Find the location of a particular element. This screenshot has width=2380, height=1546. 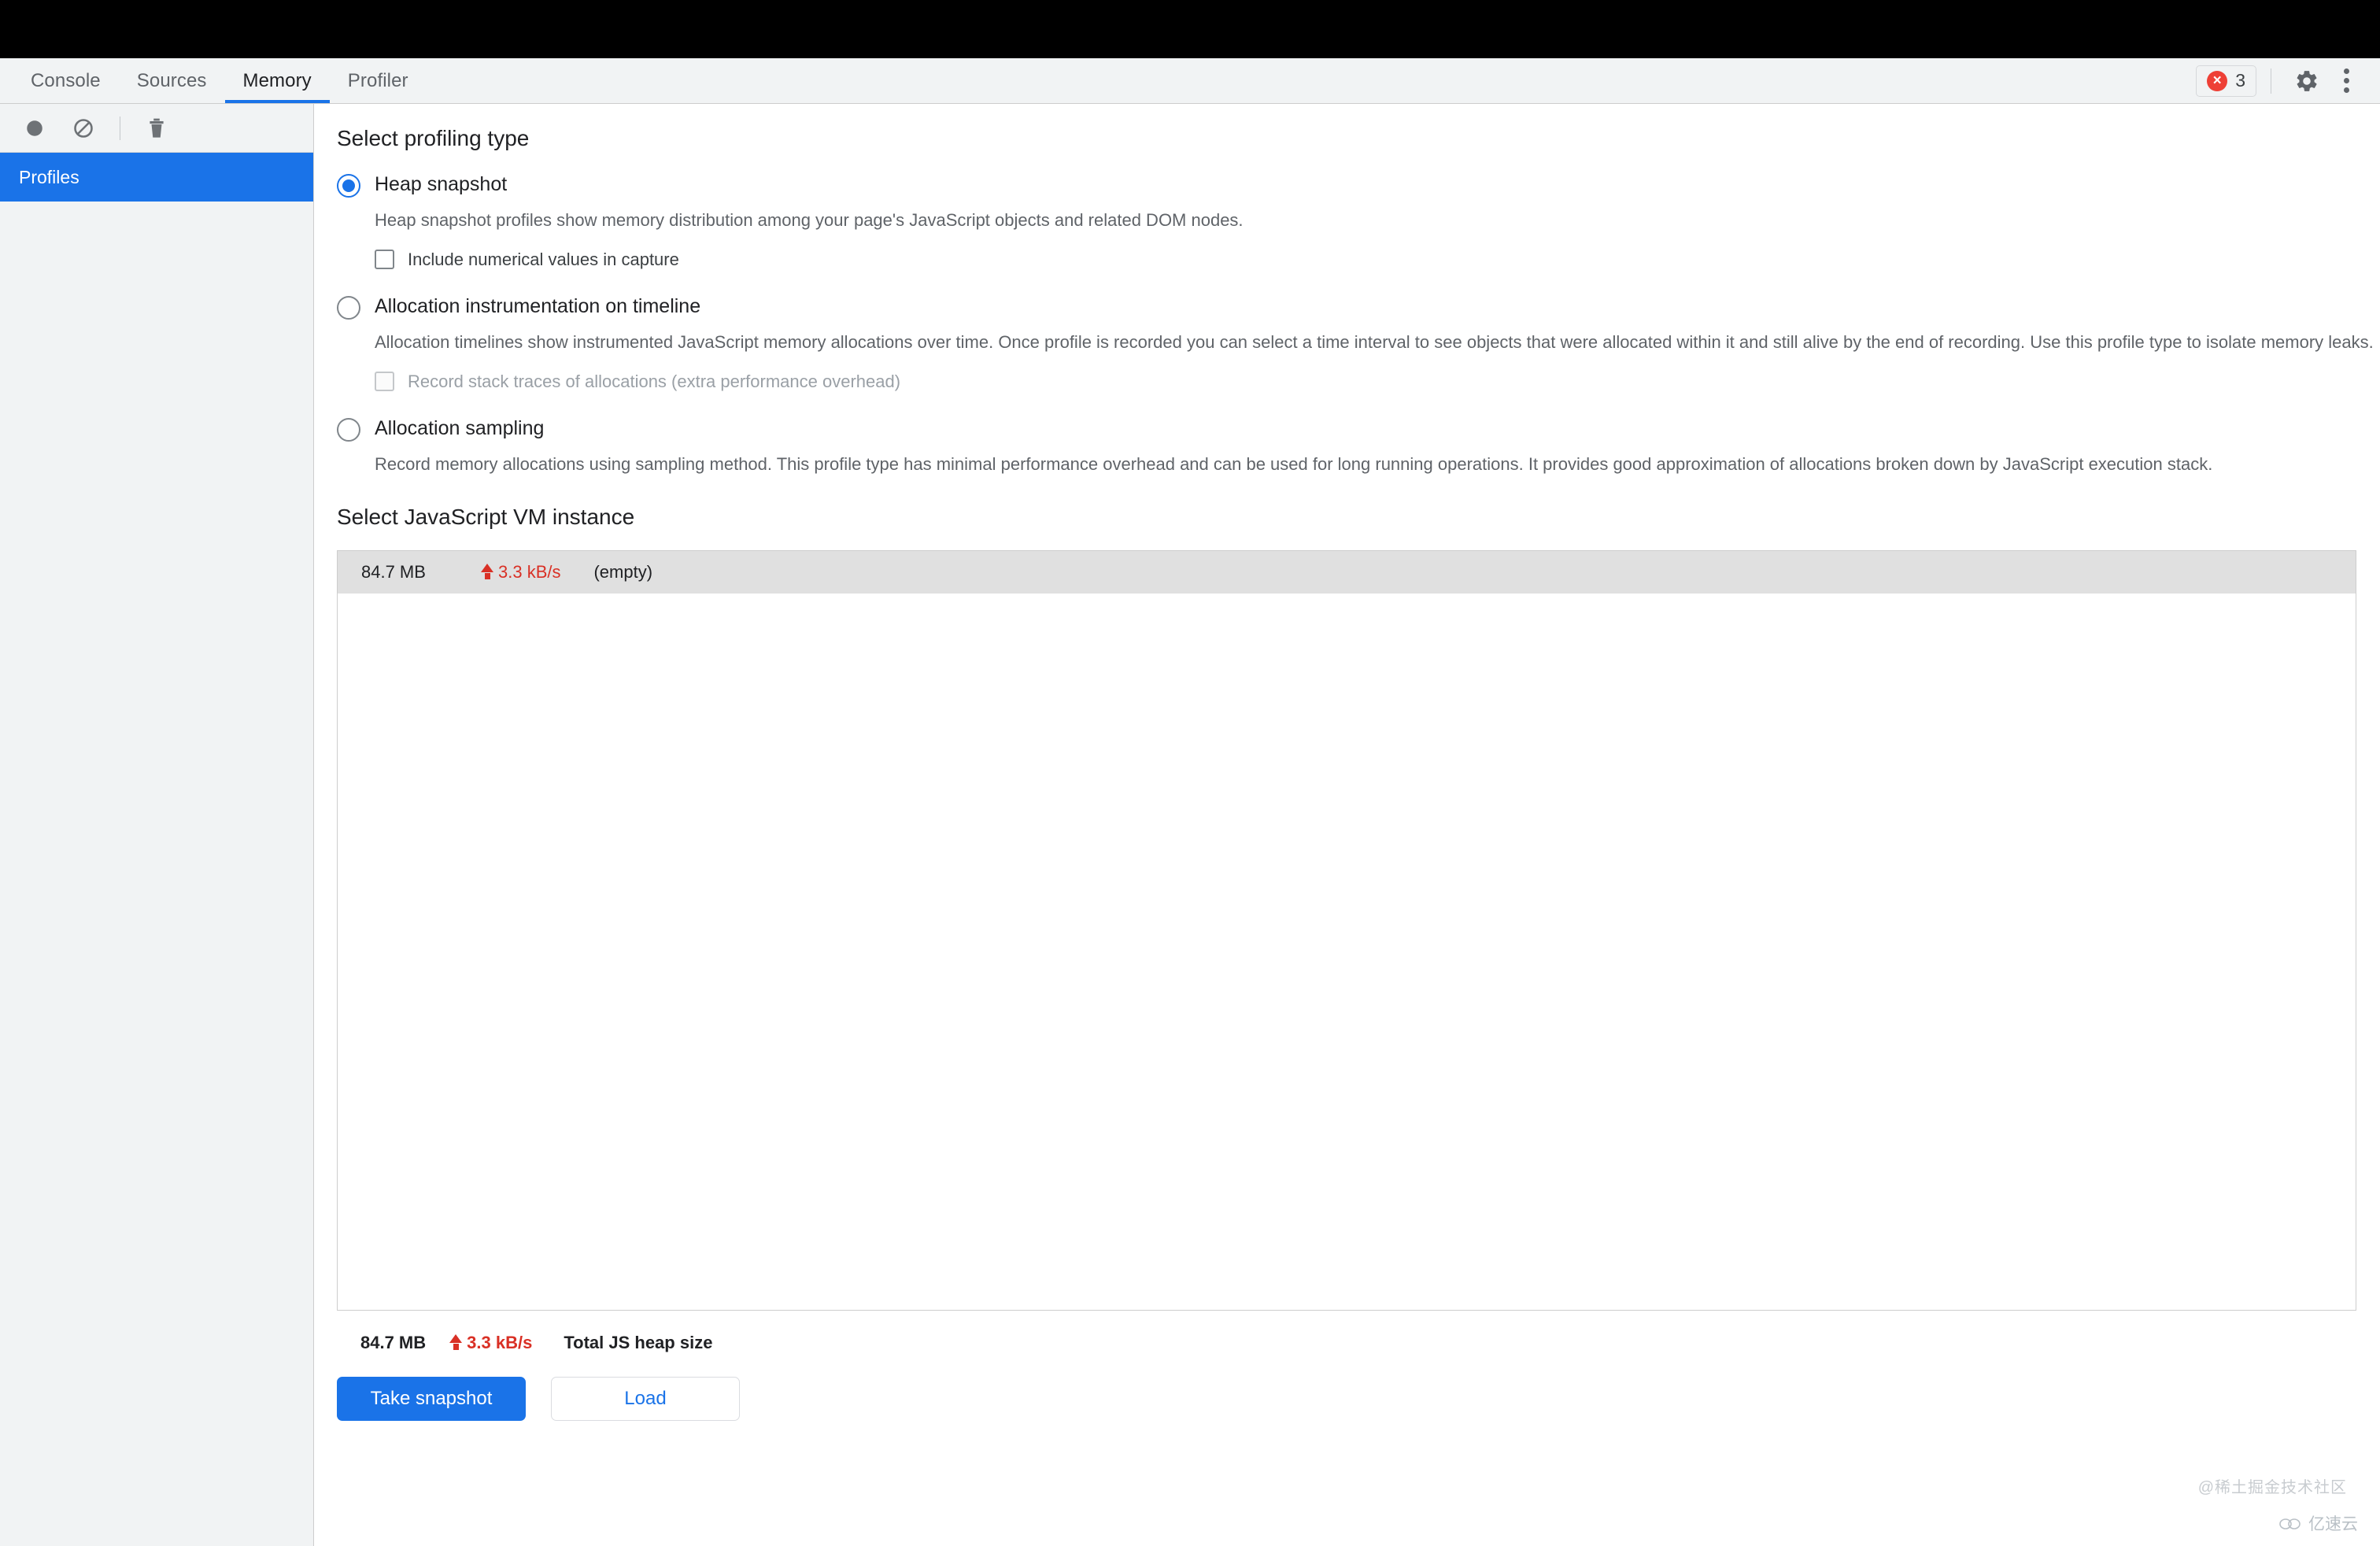

error-circle-icon: × is located at coordinates (2217, 80).